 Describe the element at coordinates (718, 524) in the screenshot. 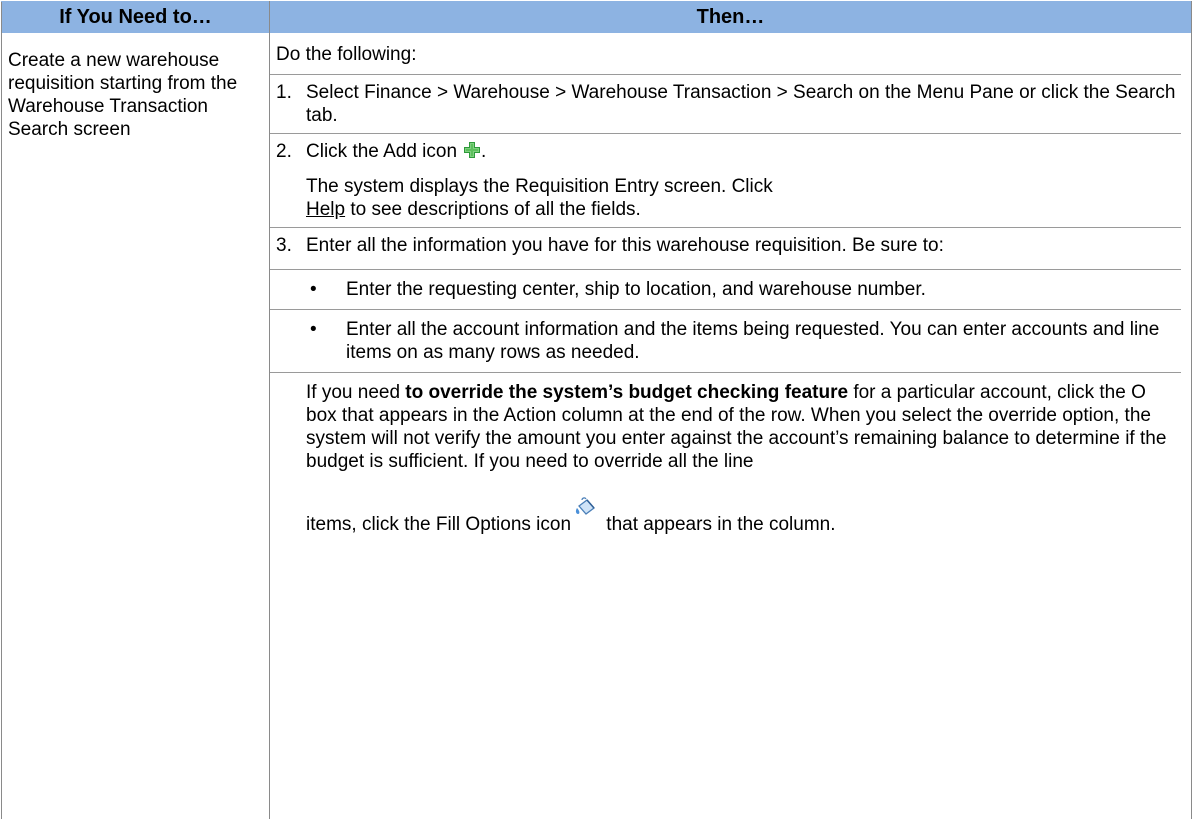

I see `override-text: that appears in the column.` at that location.